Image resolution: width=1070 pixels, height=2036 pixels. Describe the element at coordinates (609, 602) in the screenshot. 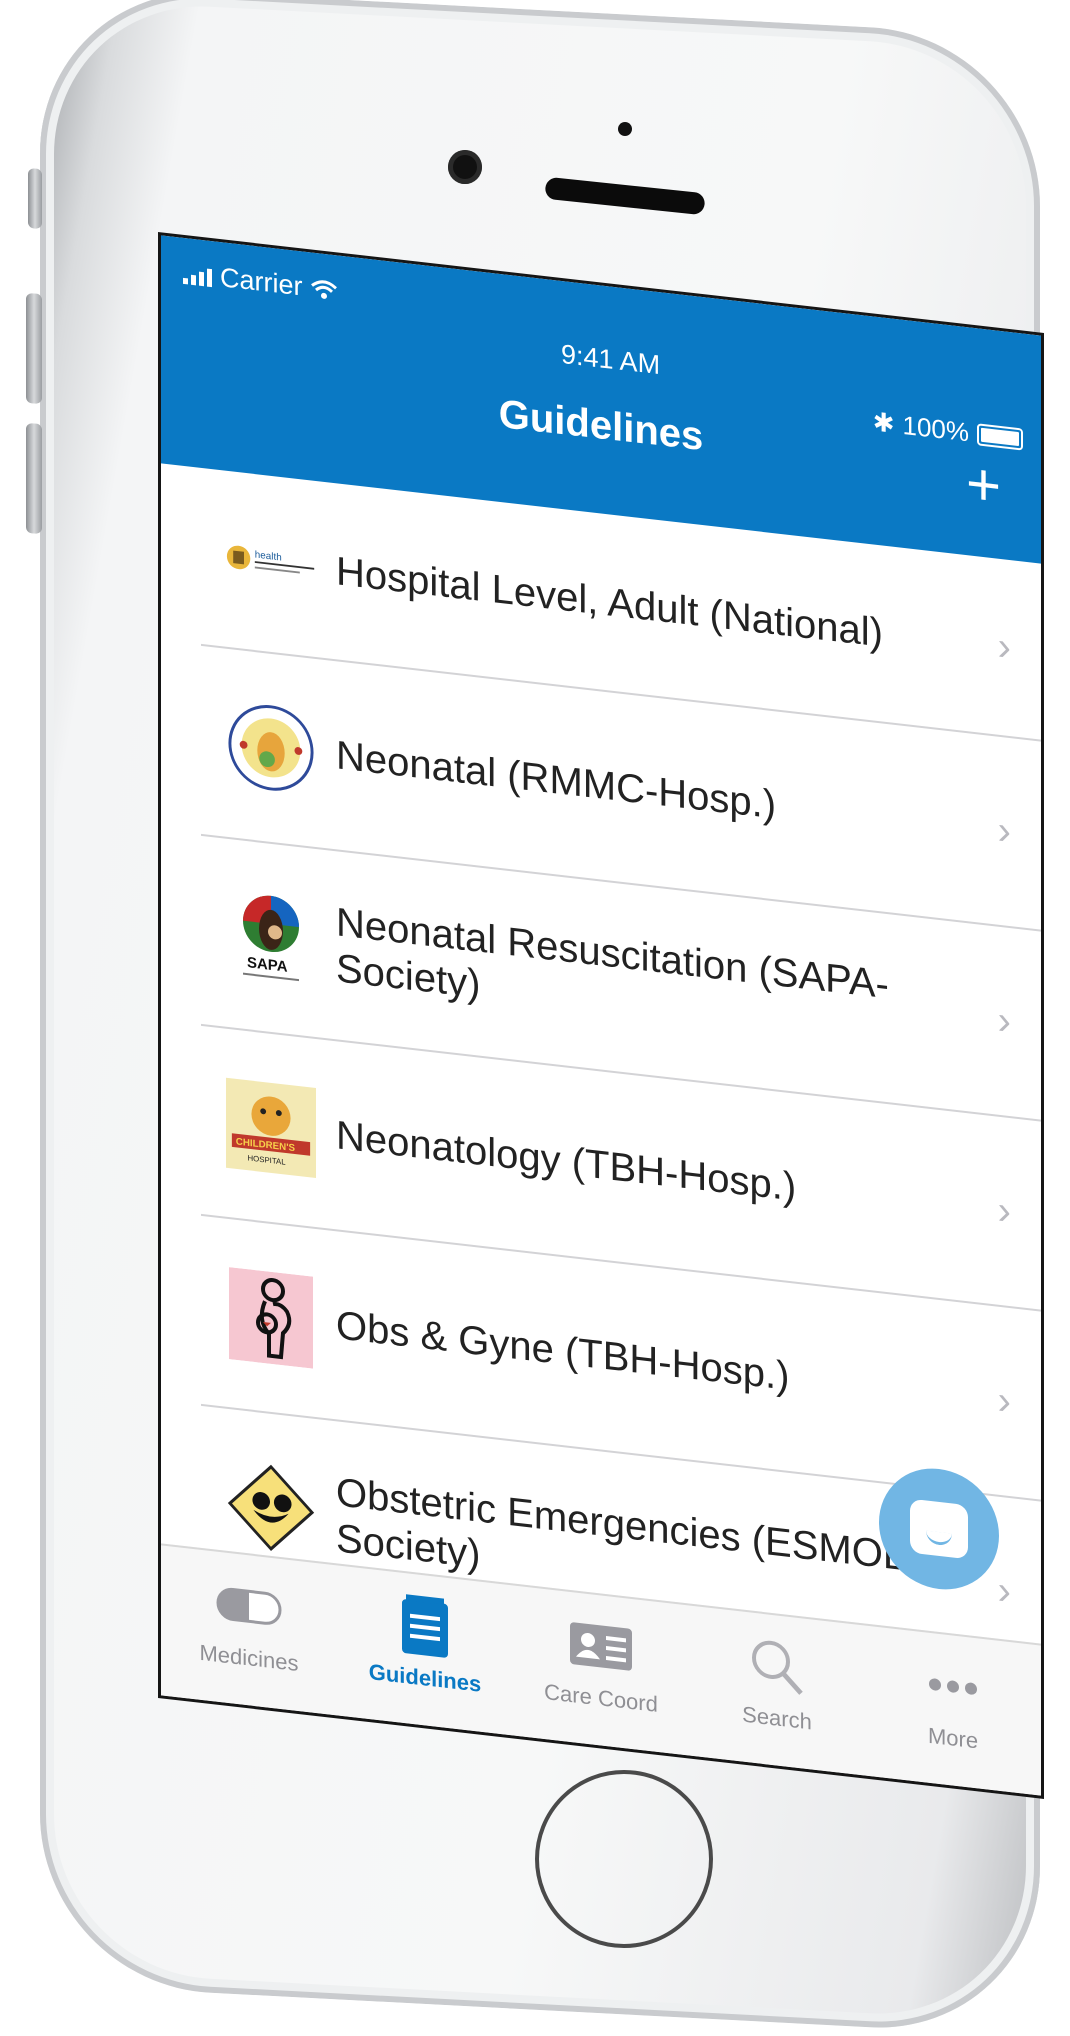

I see `list-item-label: Hospital Level, Adult (National)` at that location.